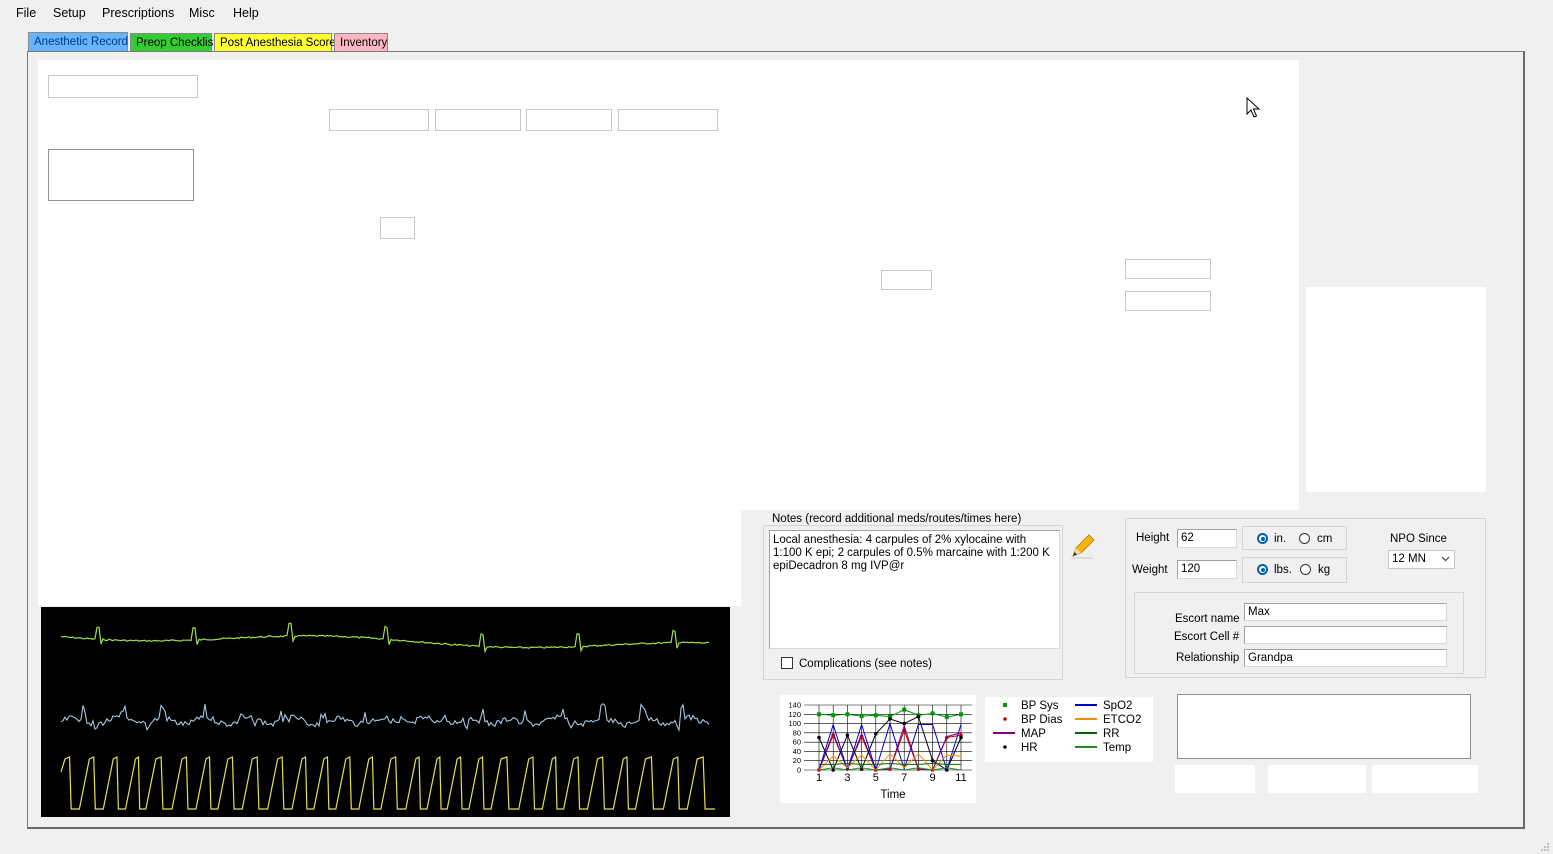 The width and height of the screenshot is (1553, 854). Describe the element at coordinates (1117, 748) in the screenshot. I see `legend-label-temp: Temp` at that location.